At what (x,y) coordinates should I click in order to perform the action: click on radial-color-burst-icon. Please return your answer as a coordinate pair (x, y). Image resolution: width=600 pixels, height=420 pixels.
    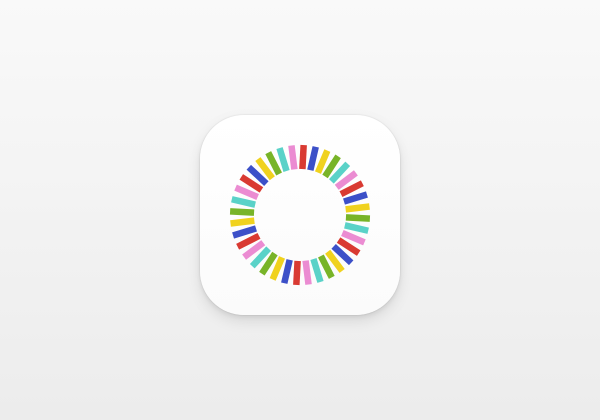
    Looking at the image, I should click on (300, 215).